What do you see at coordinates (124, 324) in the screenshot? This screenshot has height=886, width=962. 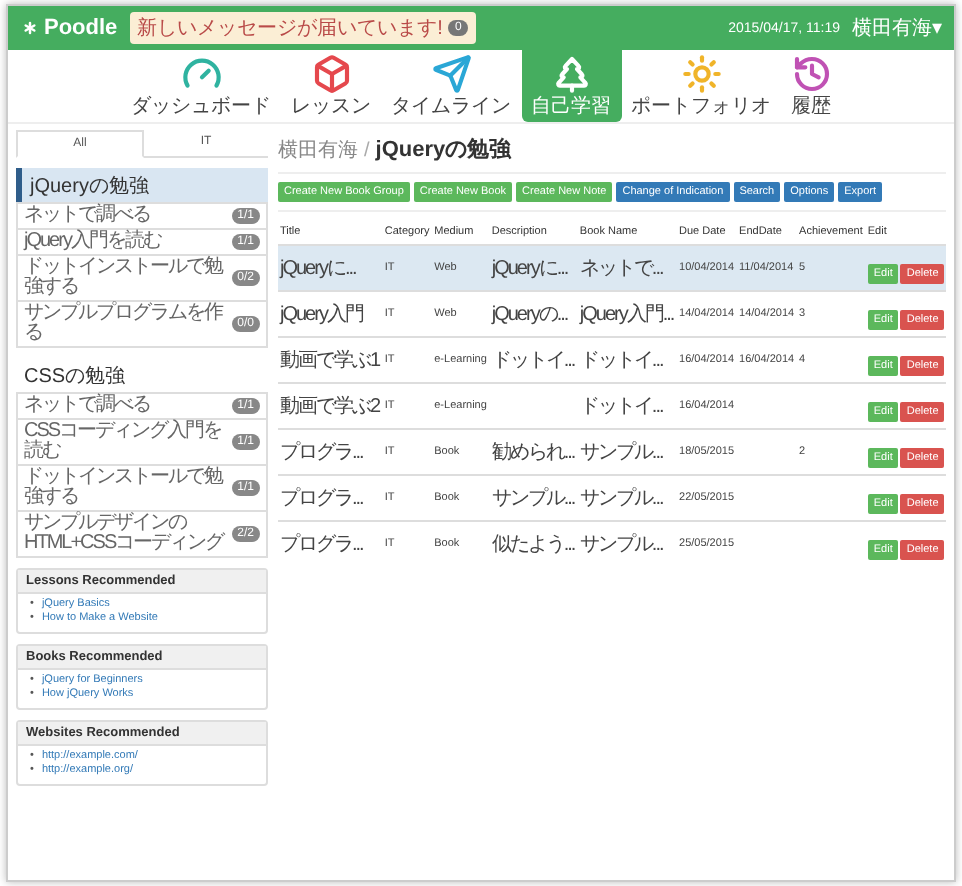 I see `task-label: サンプルプログラムを作る` at bounding box center [124, 324].